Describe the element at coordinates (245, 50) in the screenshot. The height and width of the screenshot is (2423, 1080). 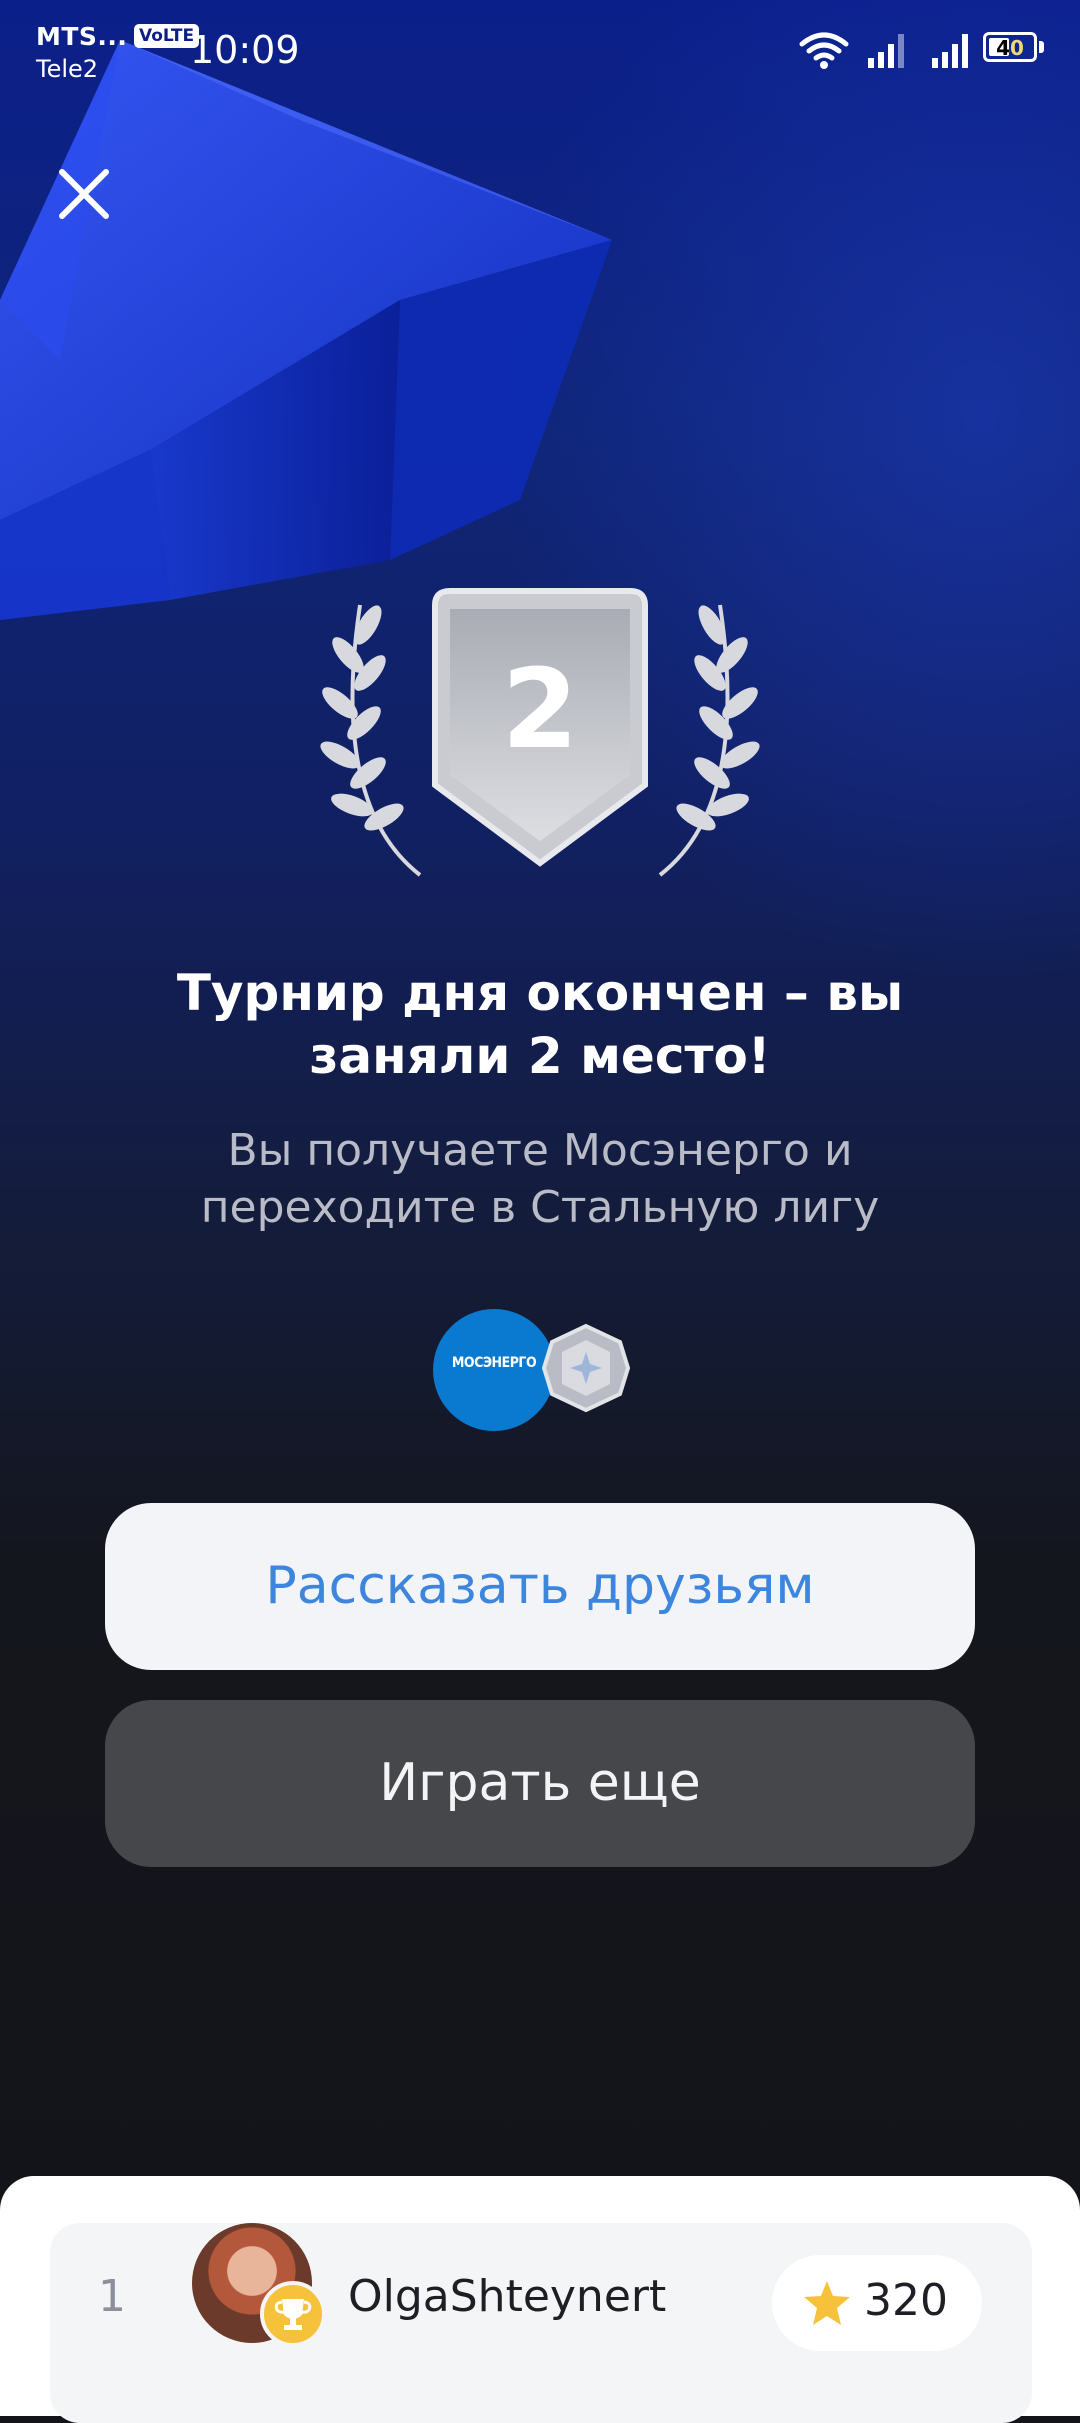
I see `status-time: 10:09` at that location.